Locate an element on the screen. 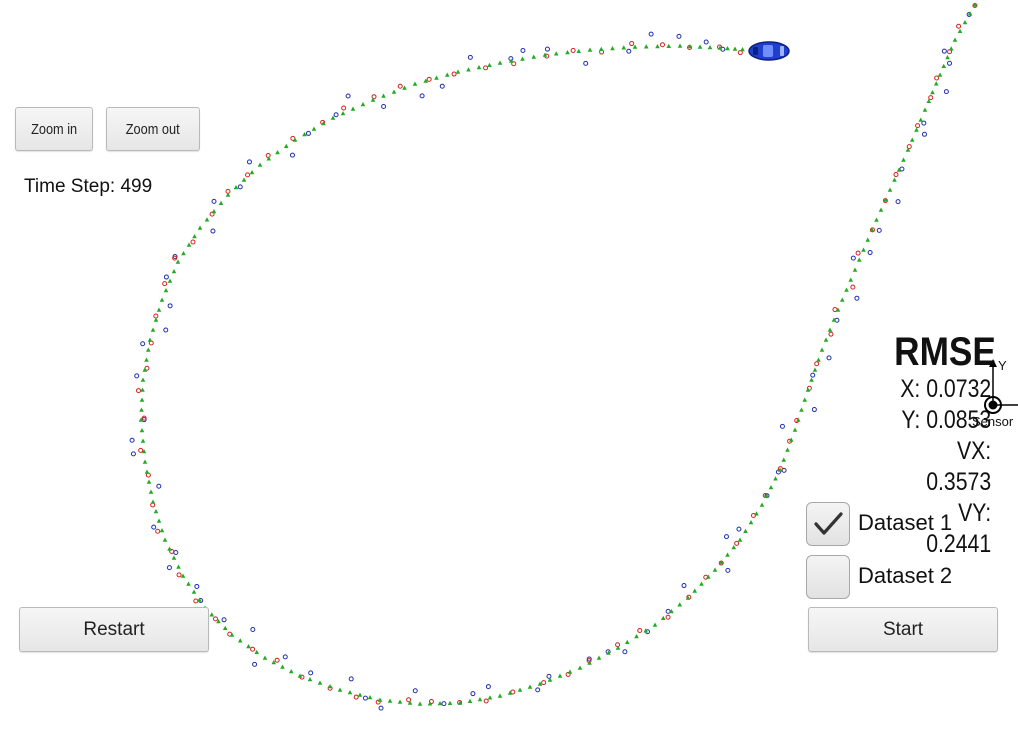 This screenshot has height=756, width=1018. car-icon is located at coordinates (769, 51).